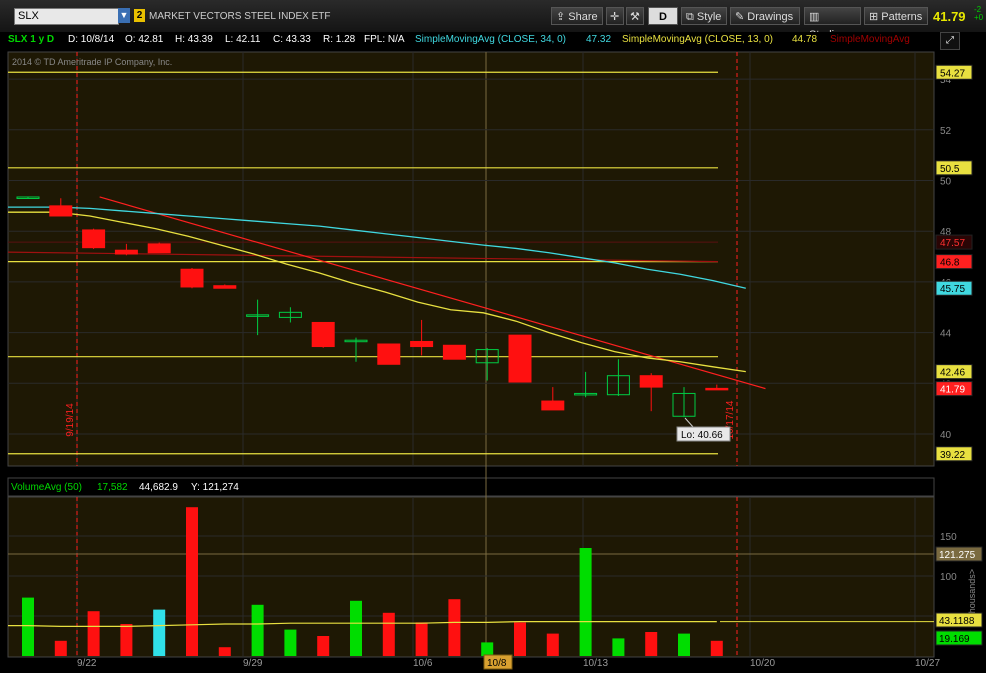  I want to click on y-tick-label: 52, so click(946, 131).